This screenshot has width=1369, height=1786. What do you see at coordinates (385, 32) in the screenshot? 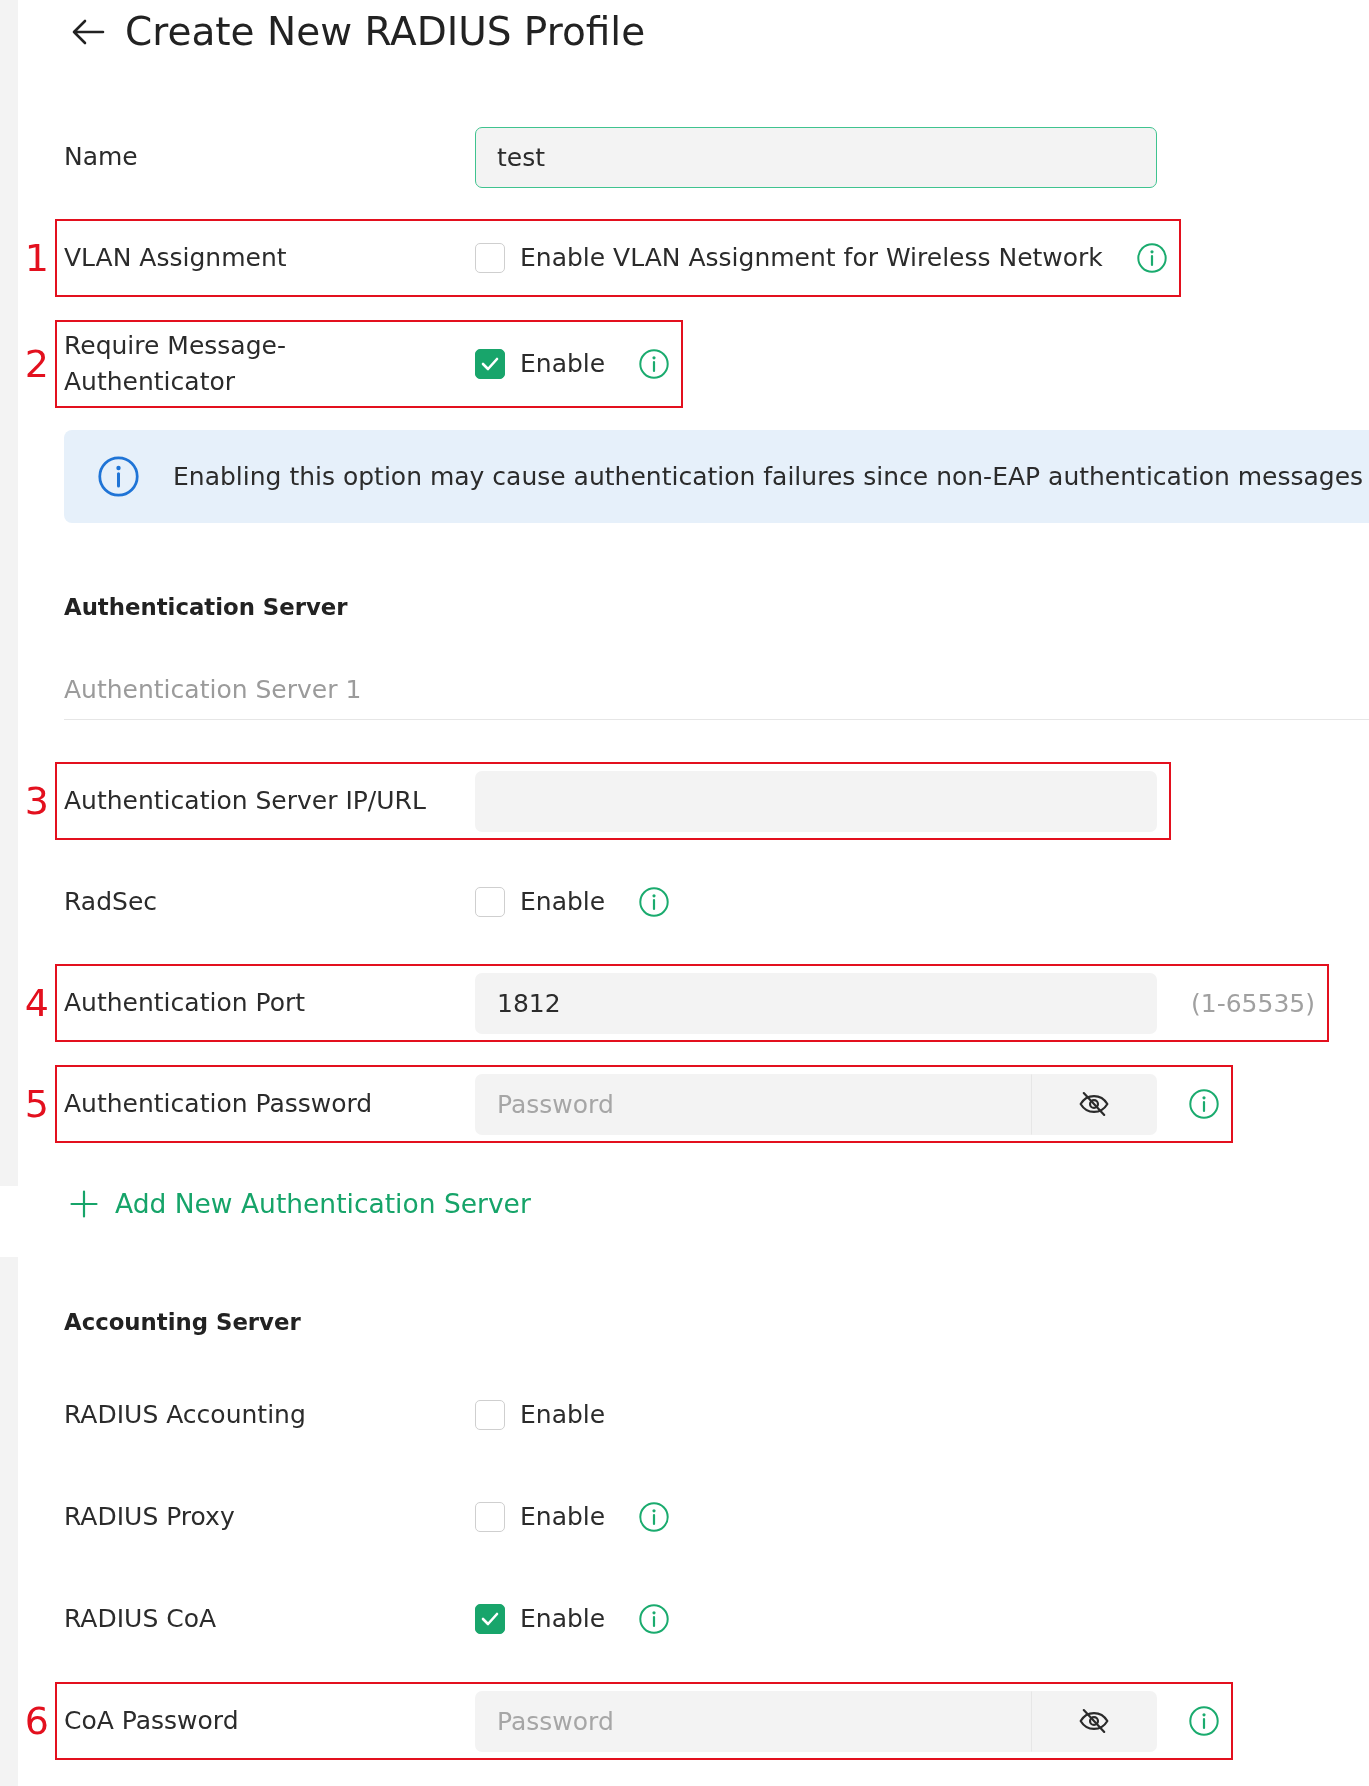
I see `page-title: Create New RADIUS Profile` at bounding box center [385, 32].